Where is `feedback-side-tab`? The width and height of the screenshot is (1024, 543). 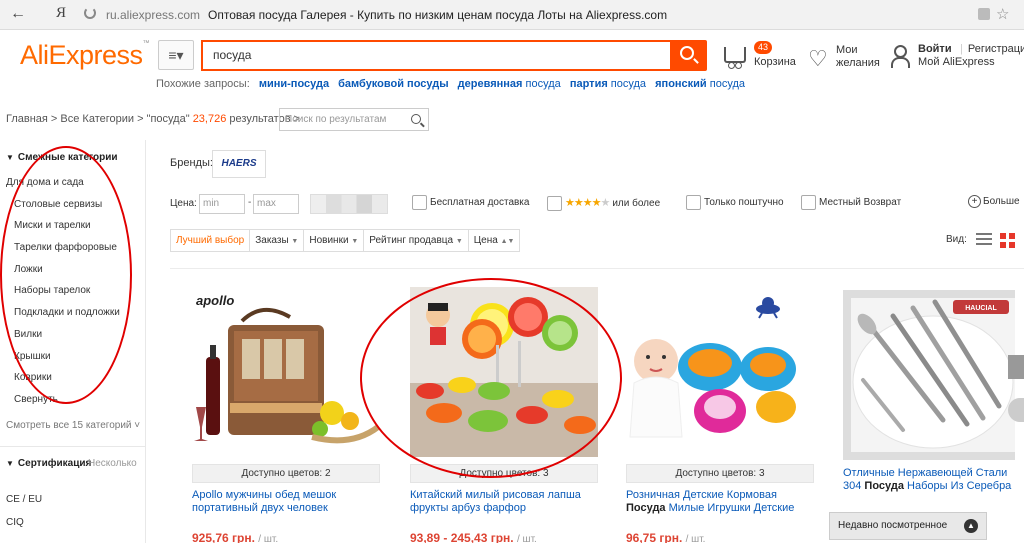 feedback-side-tab is located at coordinates (1016, 367).